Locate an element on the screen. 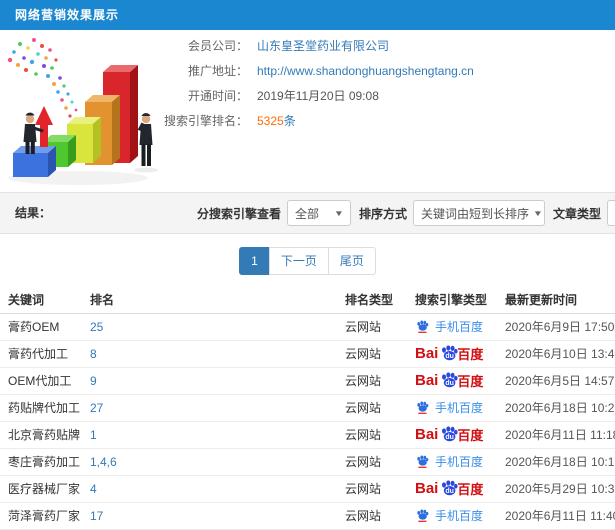 Image resolution: width=615 pixels, height=530 pixels. rank-link: 17 is located at coordinates (96, 516).